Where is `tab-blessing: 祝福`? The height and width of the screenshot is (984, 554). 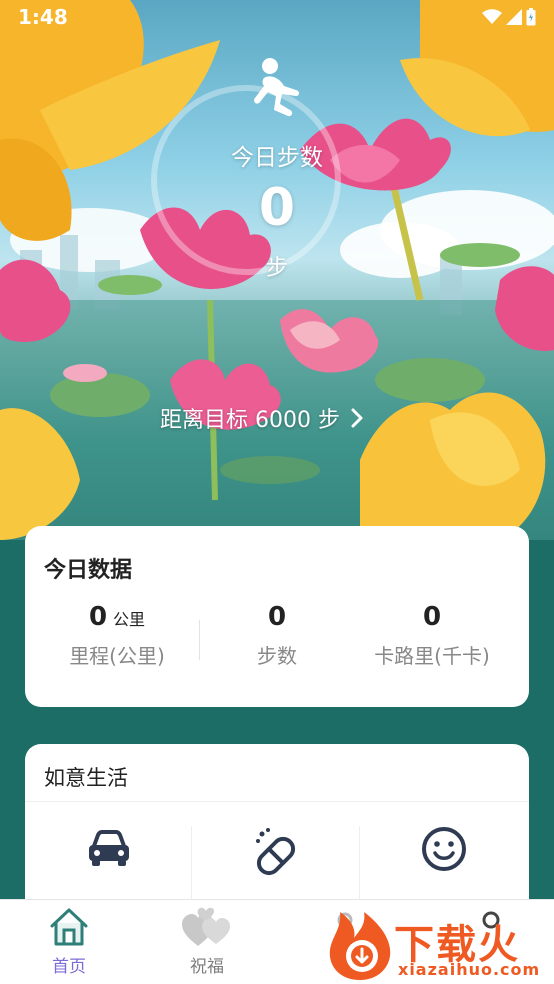
tab-blessing: 祝福 is located at coordinates (207, 942).